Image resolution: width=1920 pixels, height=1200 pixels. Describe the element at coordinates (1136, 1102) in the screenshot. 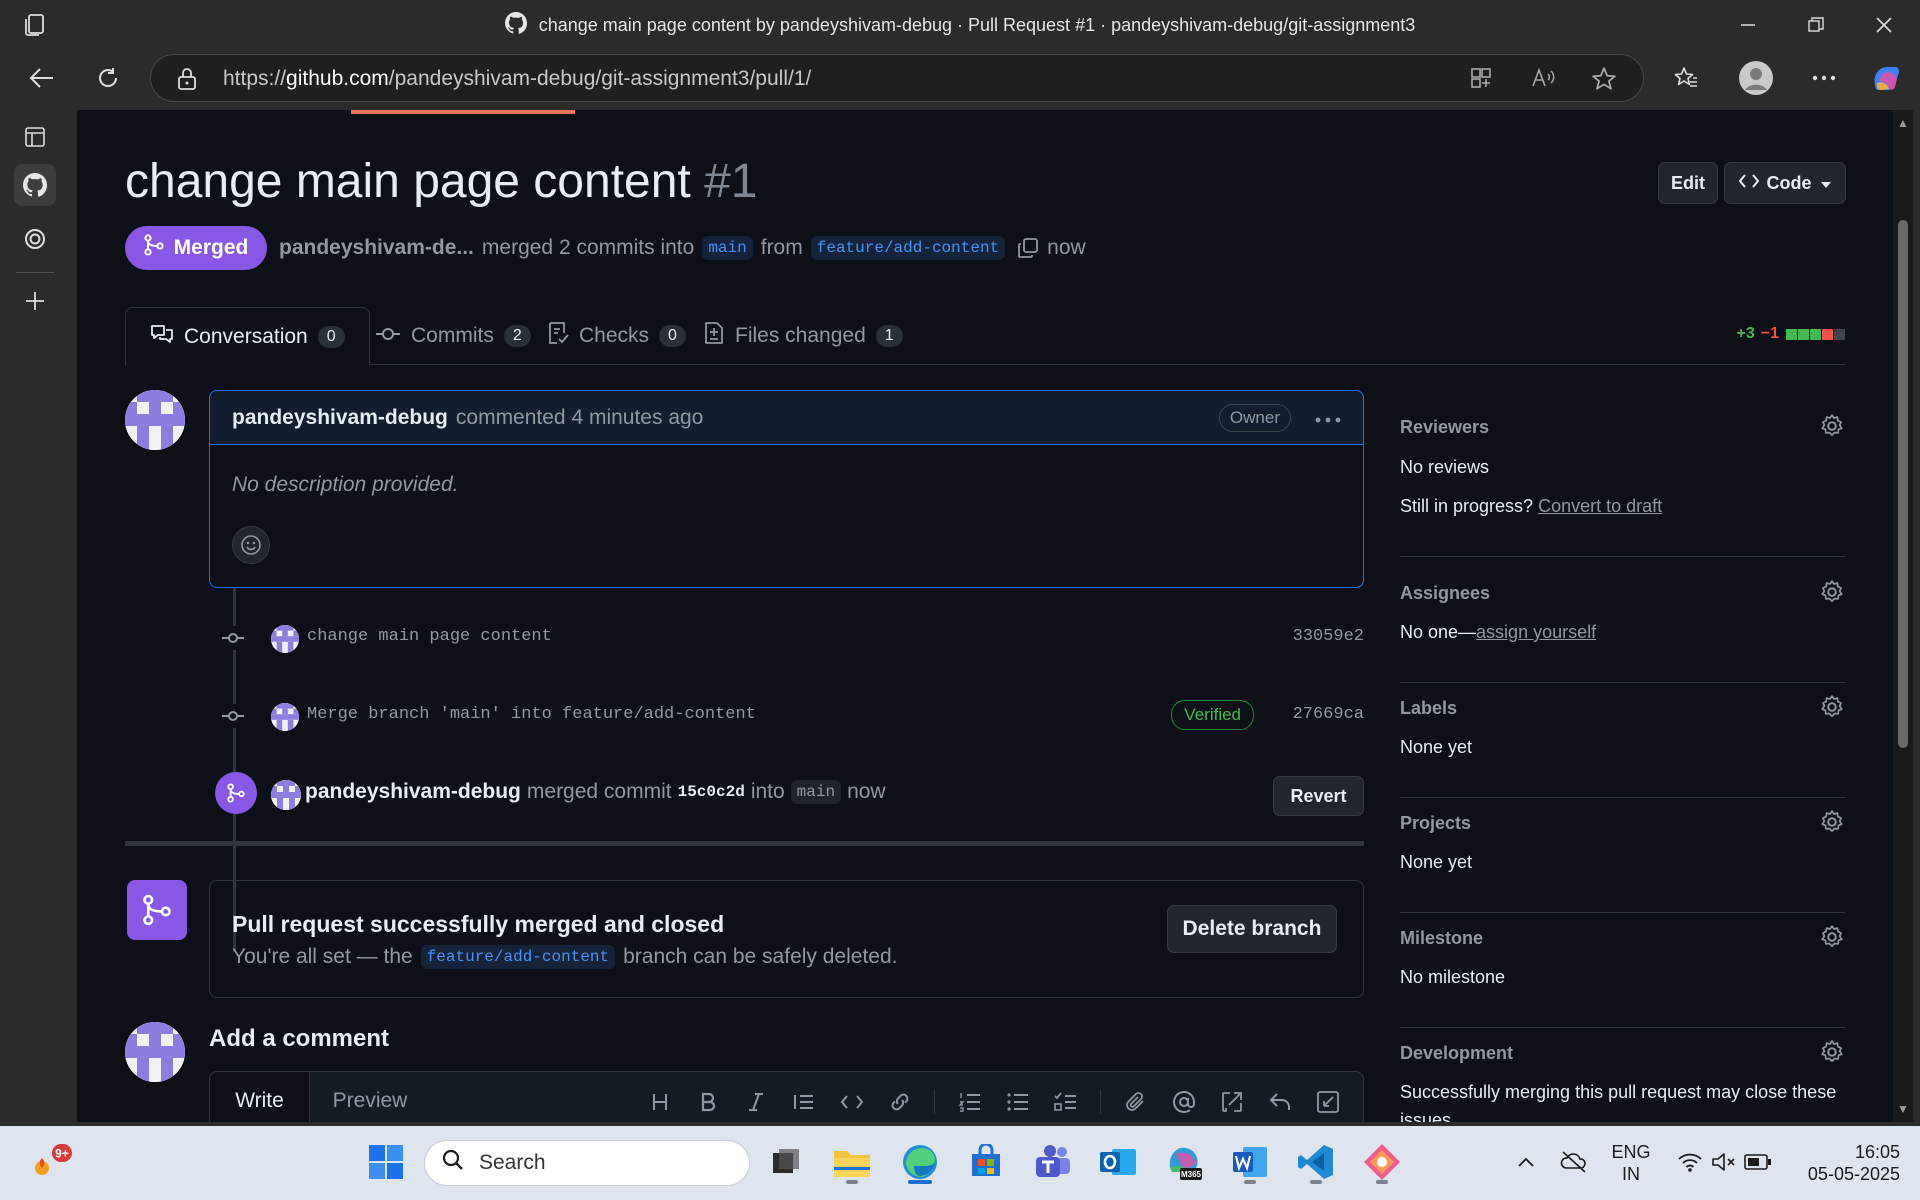

I see `attach-icon` at that location.